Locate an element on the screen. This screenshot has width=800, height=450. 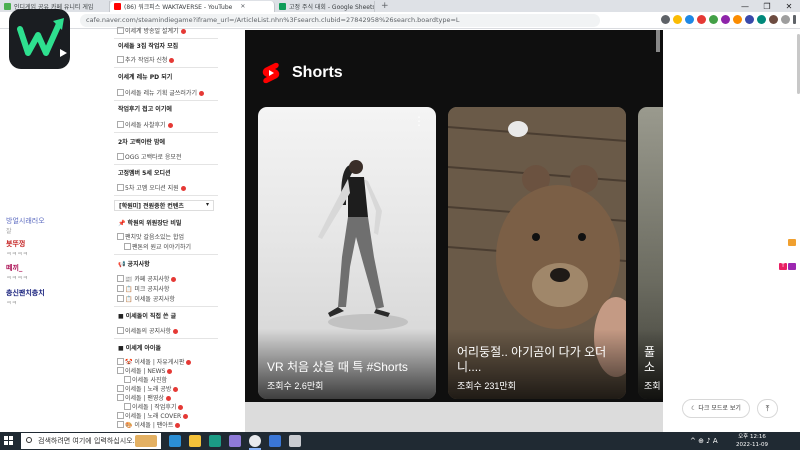
share-icon is located at coordinates (665, 19).